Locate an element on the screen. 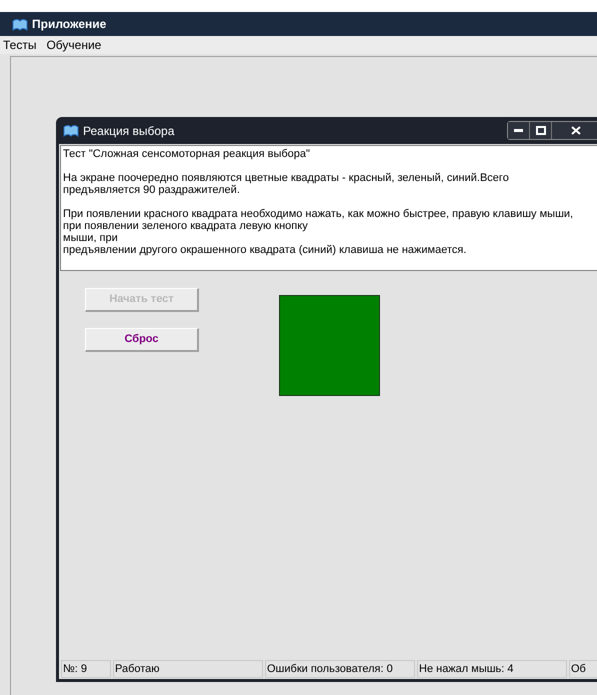 This screenshot has width=597, height=695. maximize-icon is located at coordinates (541, 130).